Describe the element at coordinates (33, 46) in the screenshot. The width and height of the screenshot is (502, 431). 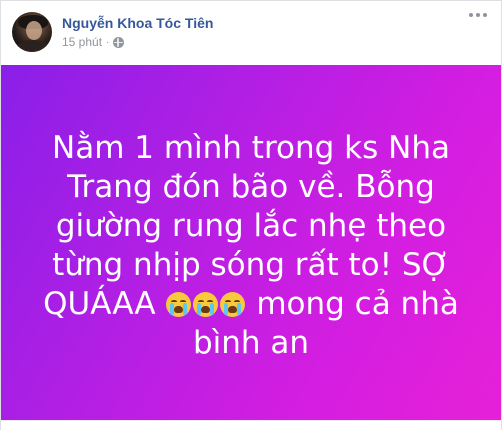
I see `avatar-shoulder` at that location.